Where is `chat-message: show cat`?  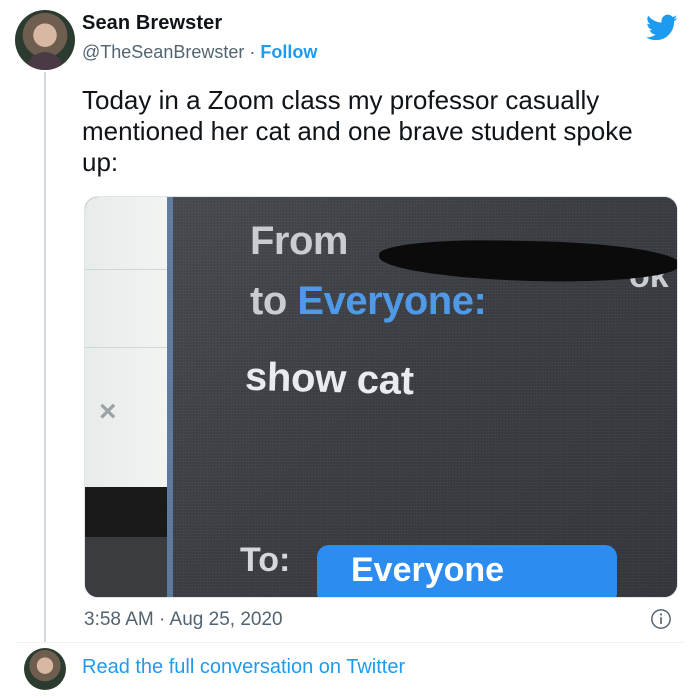 chat-message: show cat is located at coordinates (329, 379).